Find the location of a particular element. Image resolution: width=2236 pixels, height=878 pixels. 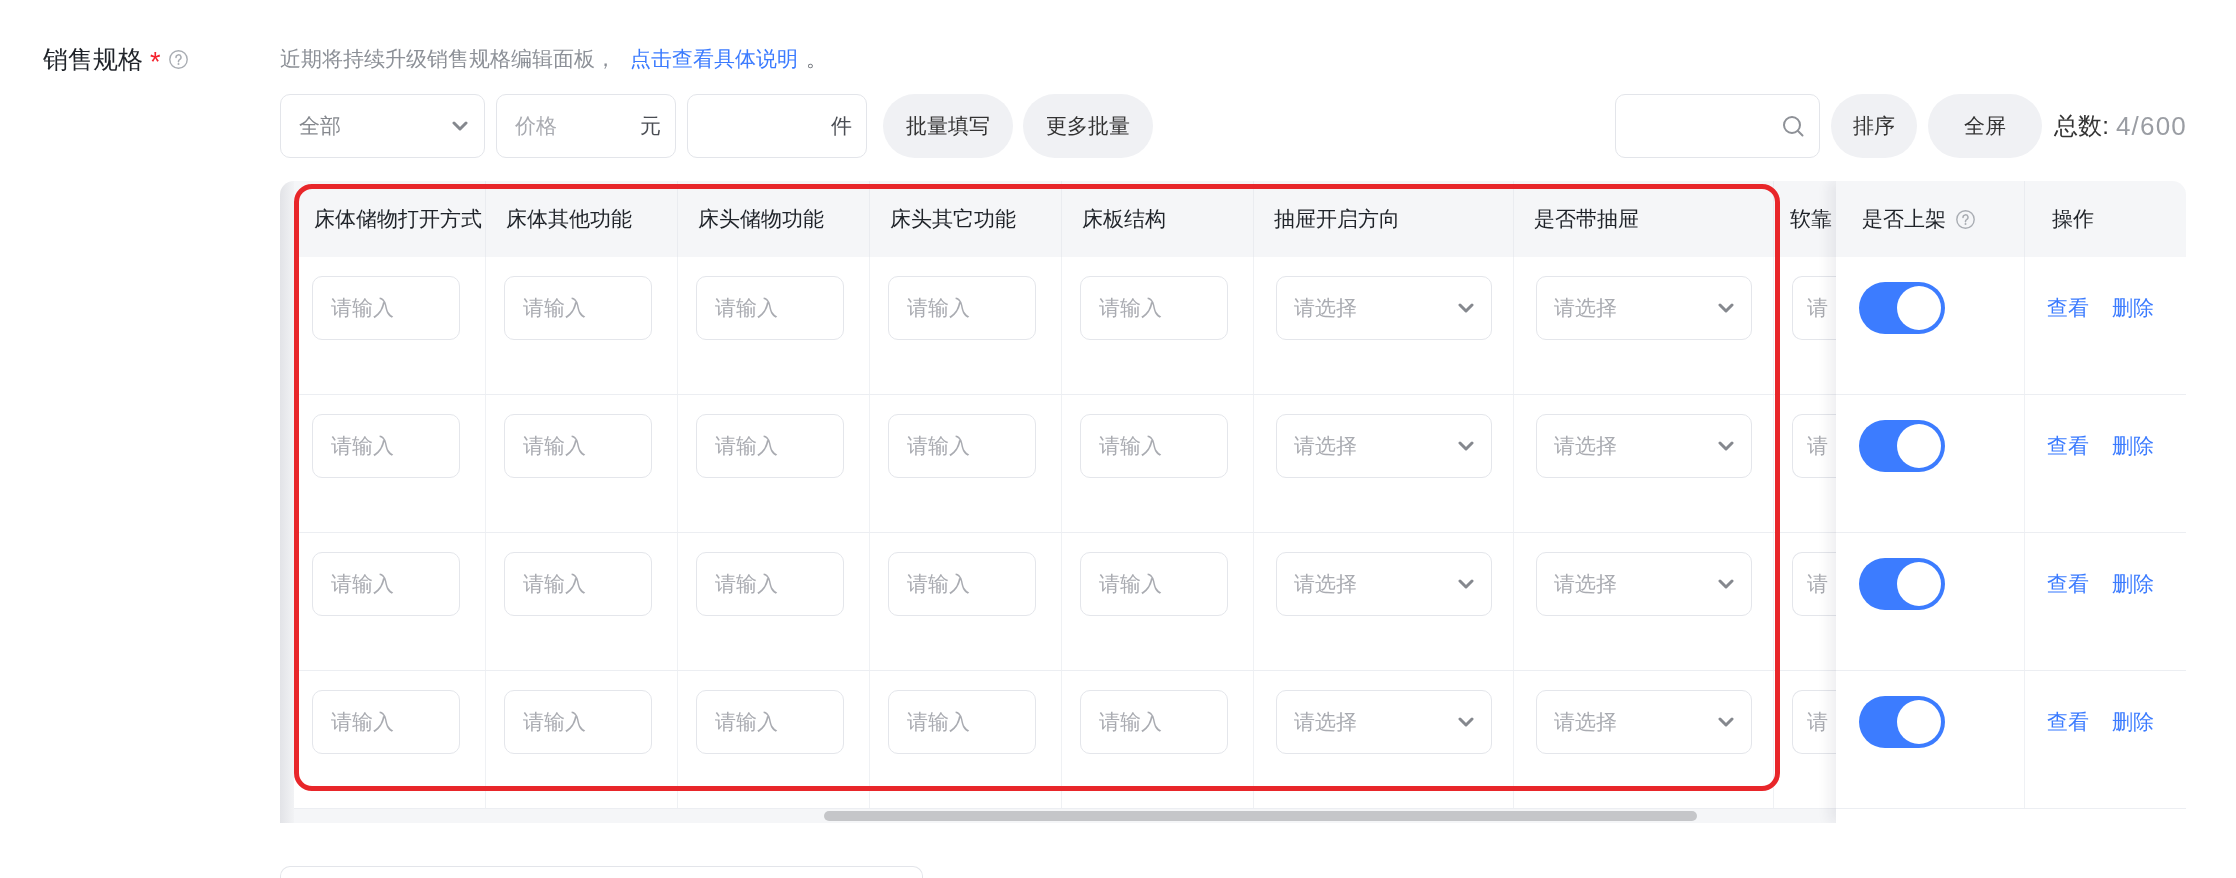

search-icon is located at coordinates (1793, 126).